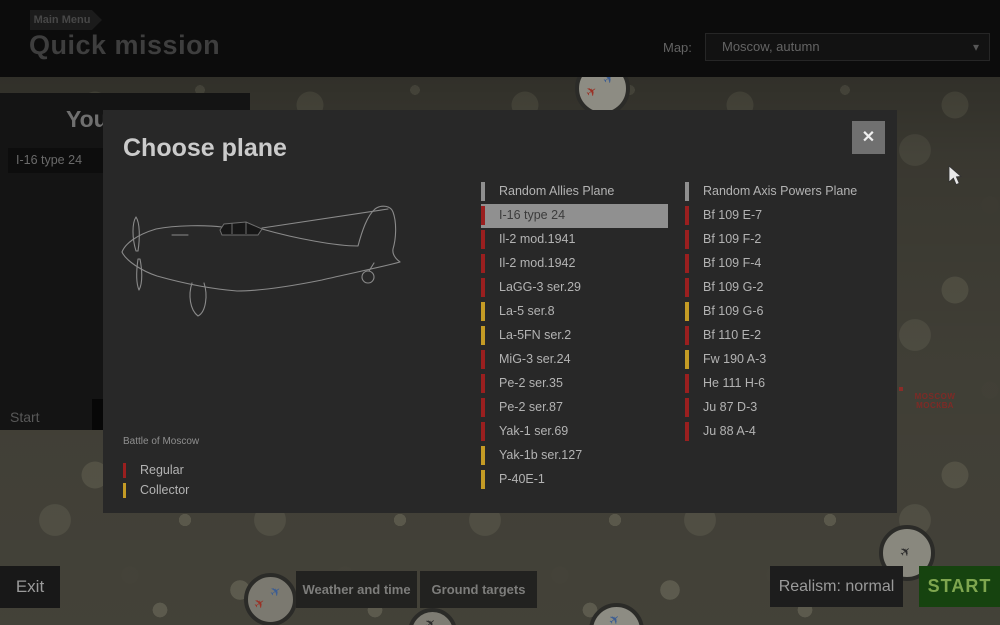 The height and width of the screenshot is (625, 1000). I want to click on plane-list-item: Bf 109 G-6, so click(778, 312).